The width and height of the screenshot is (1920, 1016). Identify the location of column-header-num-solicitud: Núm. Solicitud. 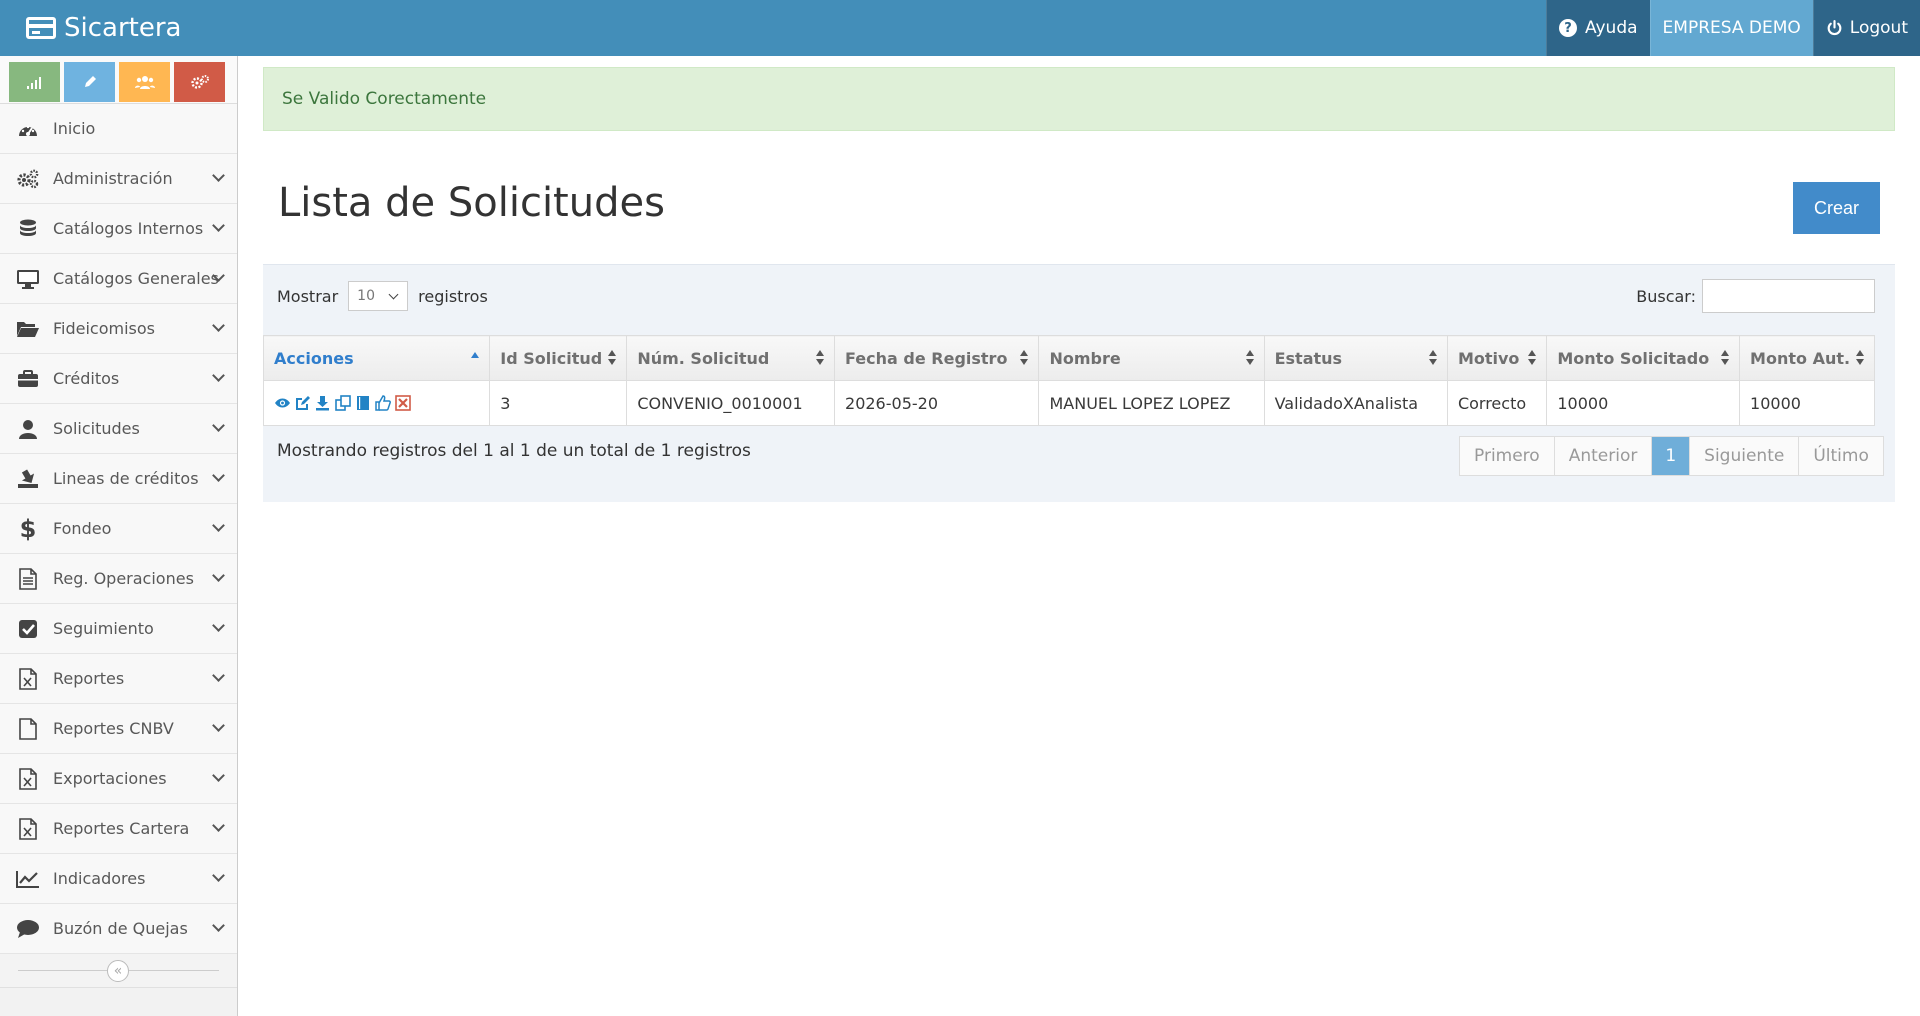
(731, 358).